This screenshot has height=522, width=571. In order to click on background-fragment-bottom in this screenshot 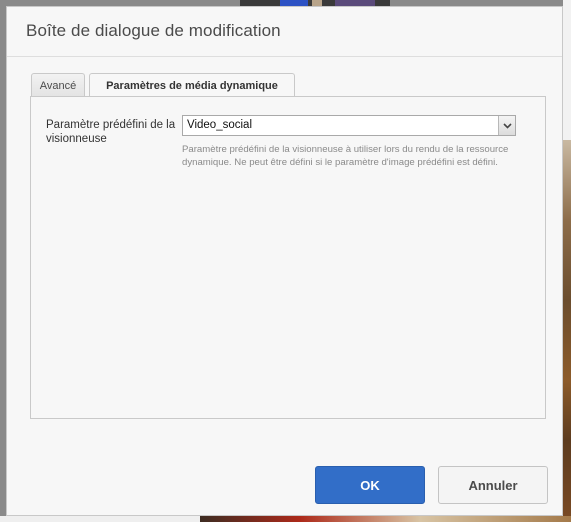, I will do `click(285, 519)`.